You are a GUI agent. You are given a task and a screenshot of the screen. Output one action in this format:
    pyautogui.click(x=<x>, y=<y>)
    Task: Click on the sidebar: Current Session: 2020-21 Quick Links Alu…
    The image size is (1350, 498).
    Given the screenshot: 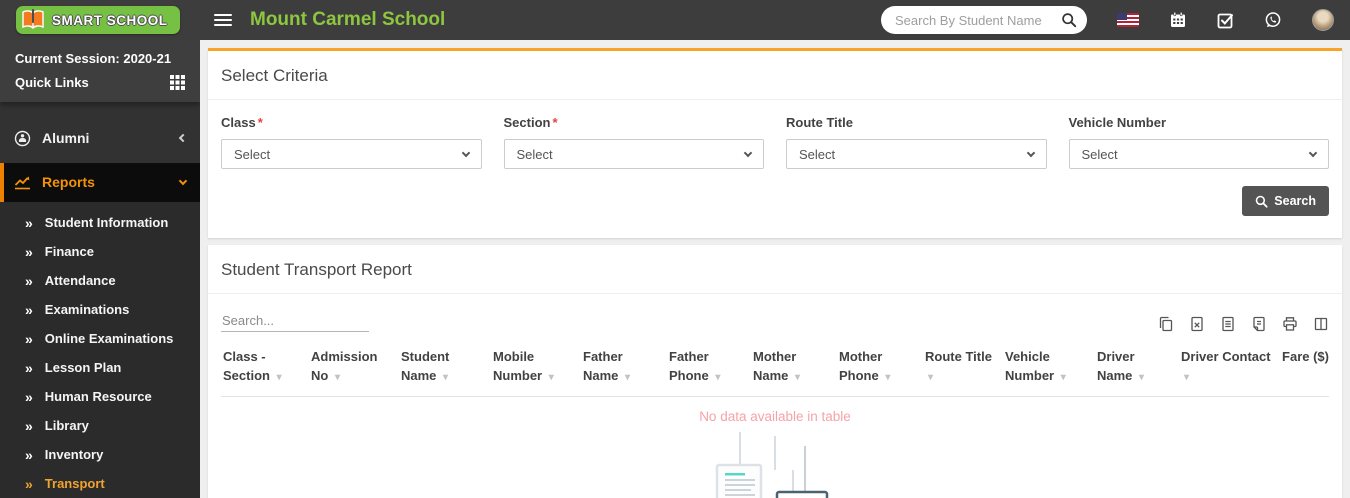 What is the action you would take?
    pyautogui.click(x=100, y=269)
    